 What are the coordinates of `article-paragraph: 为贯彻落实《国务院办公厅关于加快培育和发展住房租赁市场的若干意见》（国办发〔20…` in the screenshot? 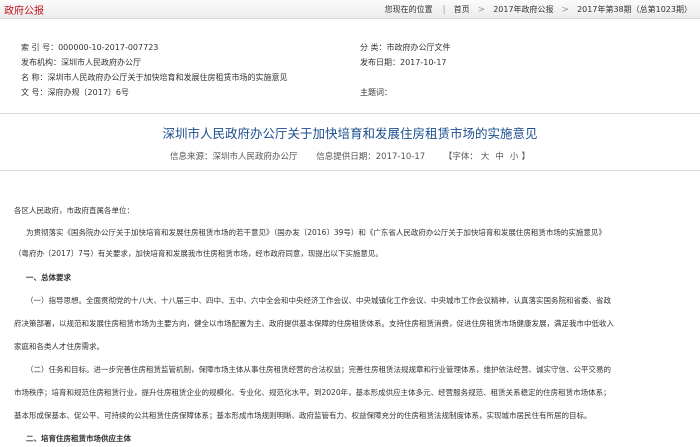 It's located at (316, 232).